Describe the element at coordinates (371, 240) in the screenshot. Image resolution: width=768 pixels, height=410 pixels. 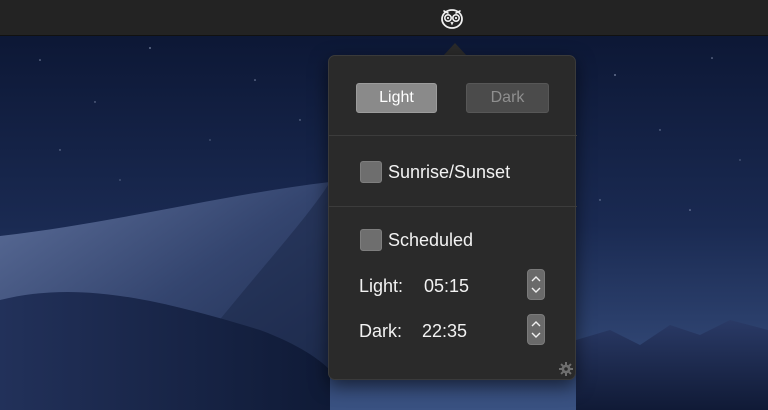
I see `scheduled-checkbox` at that location.